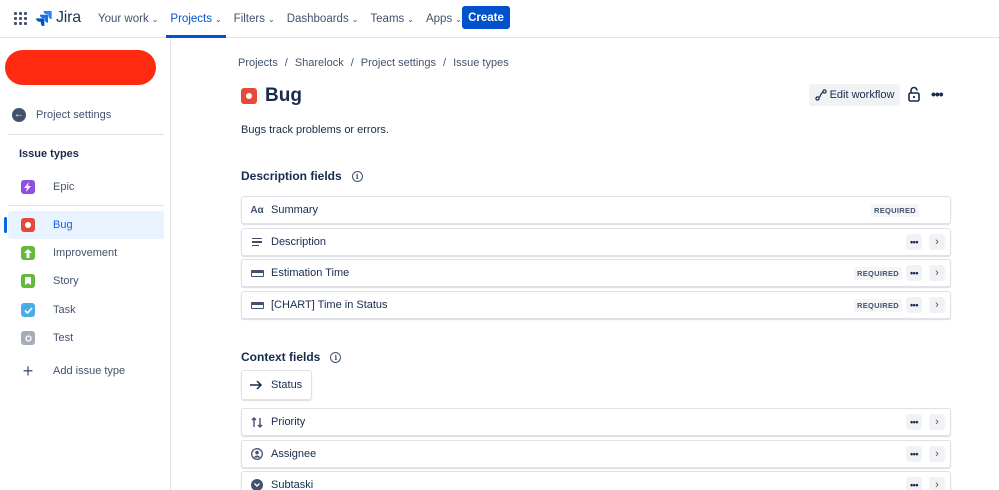 The width and height of the screenshot is (999, 490). I want to click on redacted-project-name, so click(80, 67).